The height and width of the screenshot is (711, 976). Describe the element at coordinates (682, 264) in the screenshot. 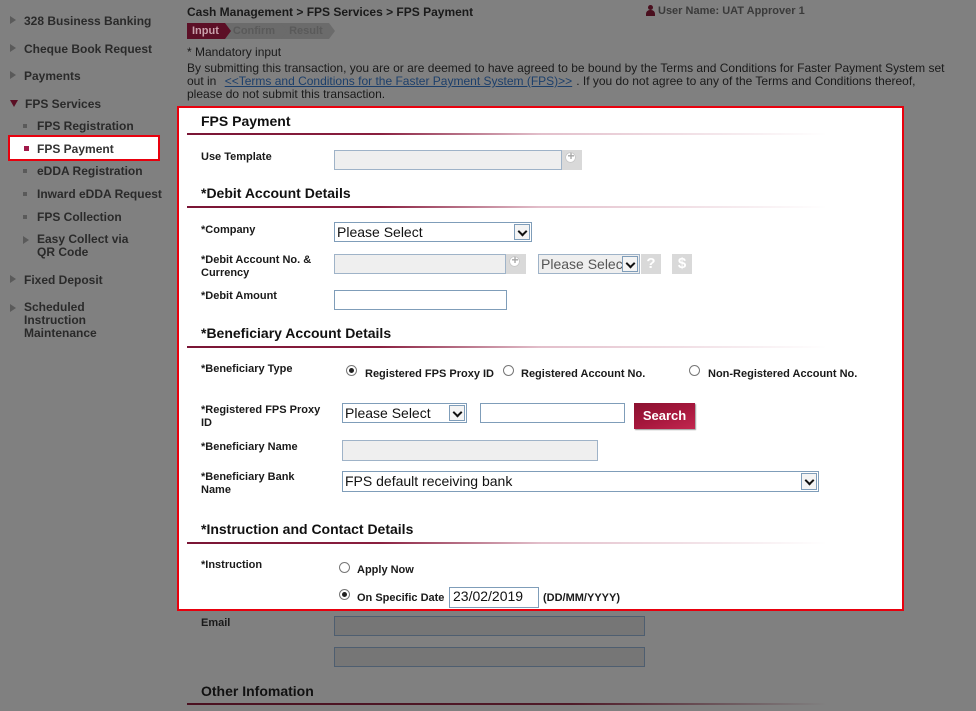

I see `dollar-icon: $` at that location.